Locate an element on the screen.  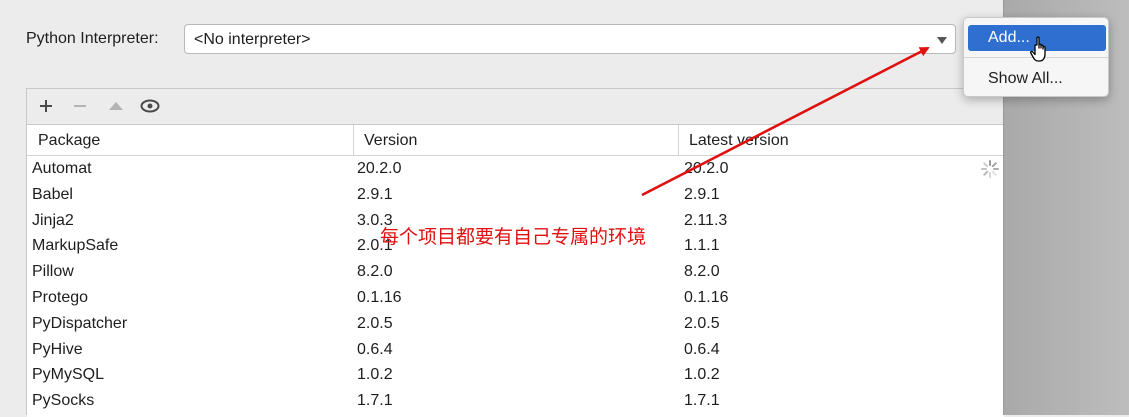
column-header-version: Version is located at coordinates (390, 141).